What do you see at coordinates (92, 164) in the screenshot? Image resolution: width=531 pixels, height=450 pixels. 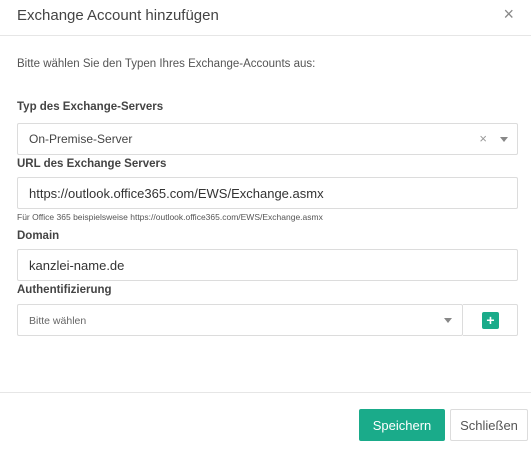 I see `server-url-label: URL des Exchange Servers` at bounding box center [92, 164].